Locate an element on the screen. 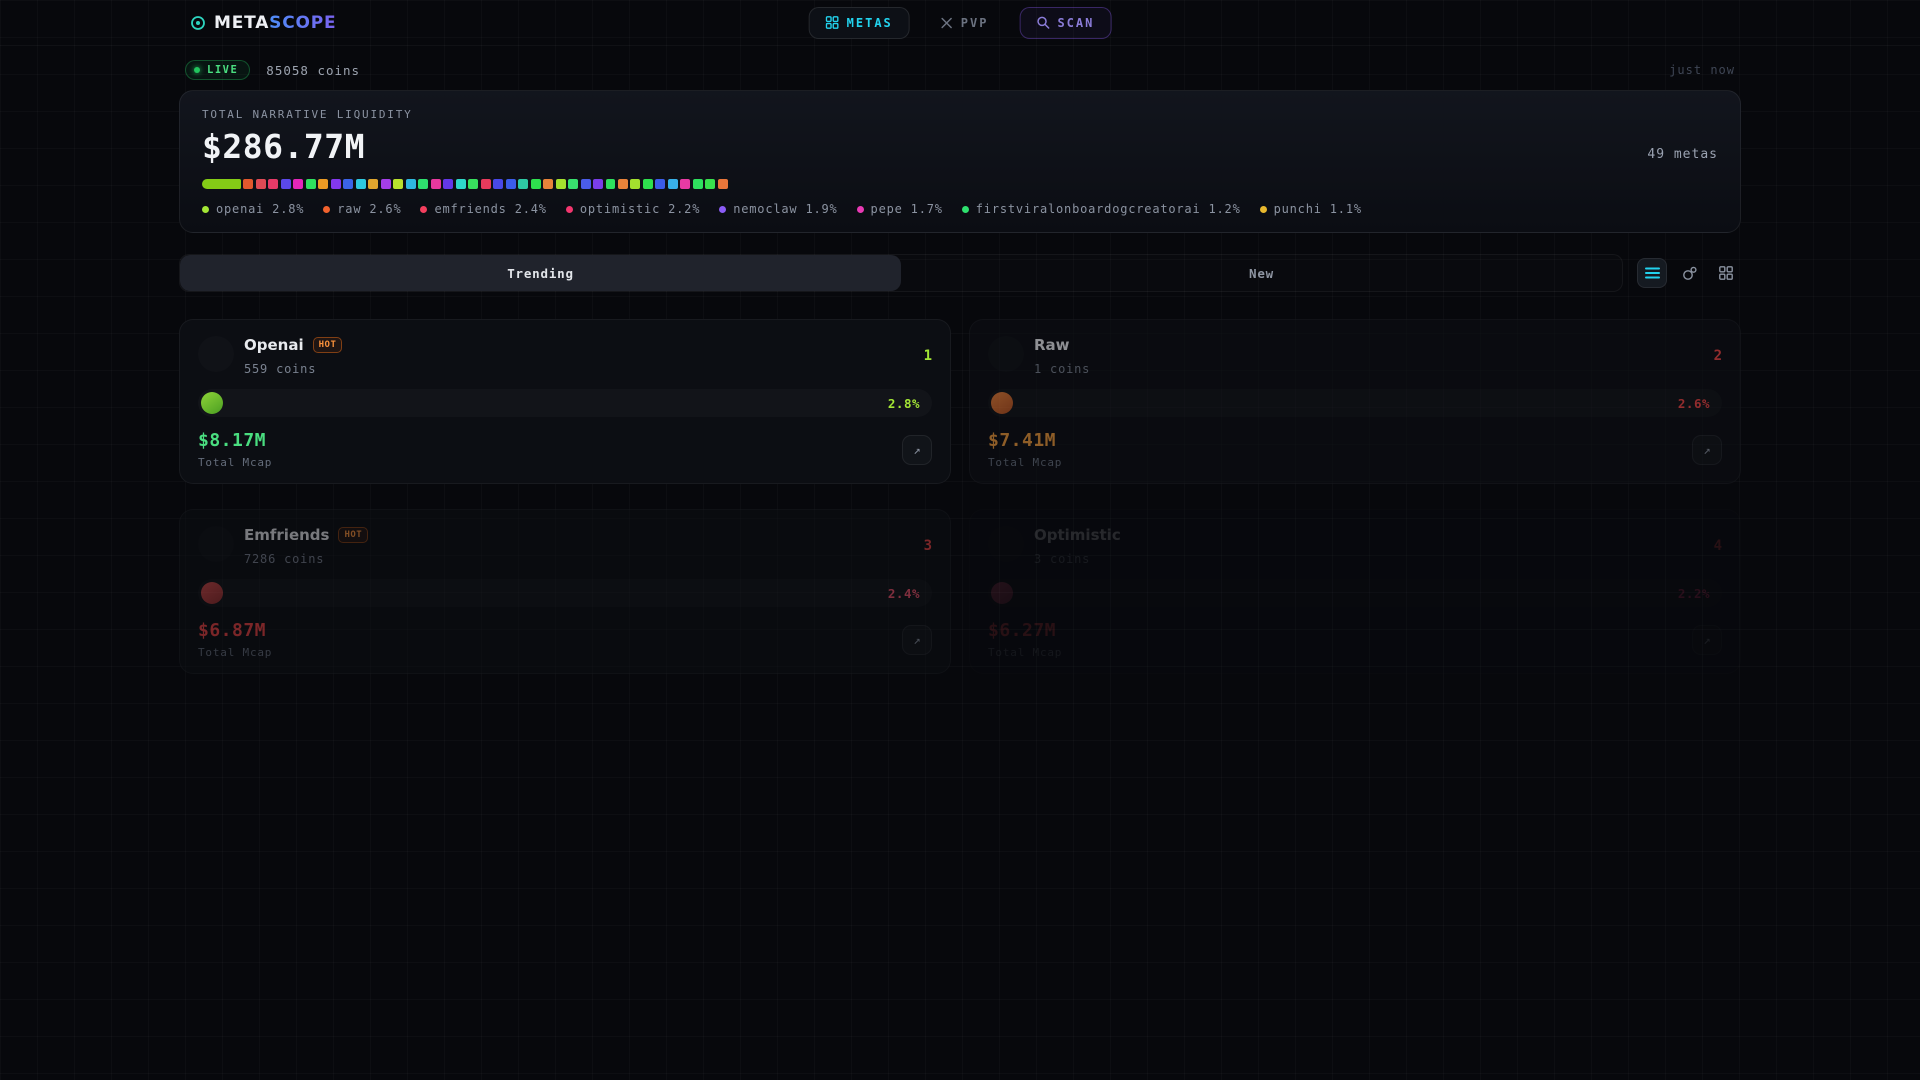 This screenshot has height=1080, width=1920. meta-card-raw: Raw 1 coins 2 2.6% $7.41M Total Mcap ↗ is located at coordinates (1355, 401).